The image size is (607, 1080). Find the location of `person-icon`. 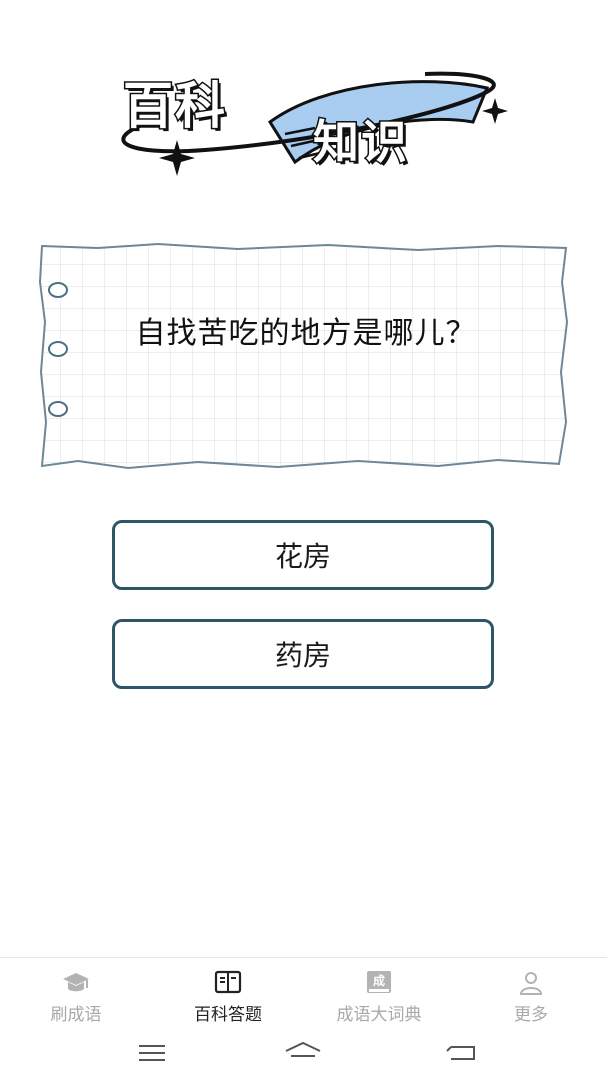

person-icon is located at coordinates (531, 983).